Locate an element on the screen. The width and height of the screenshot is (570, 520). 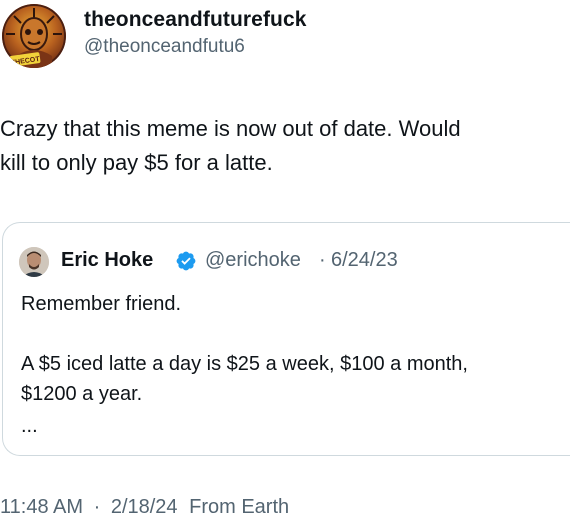
quoted-author-handle: @erichoke is located at coordinates (253, 260).